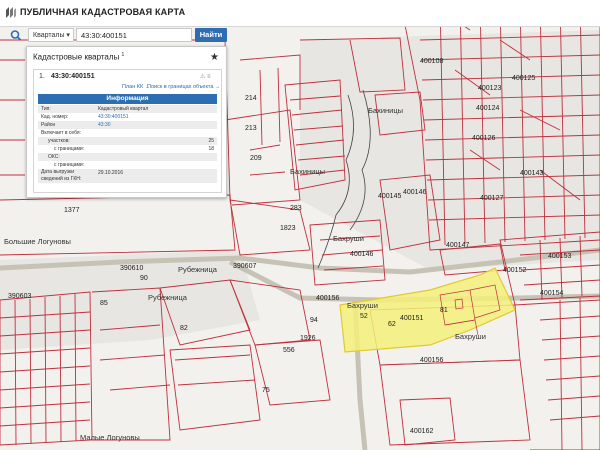 This screenshot has height=450, width=600. Describe the element at coordinates (61, 133) in the screenshot. I see `info-key: Включает в себя:` at that location.